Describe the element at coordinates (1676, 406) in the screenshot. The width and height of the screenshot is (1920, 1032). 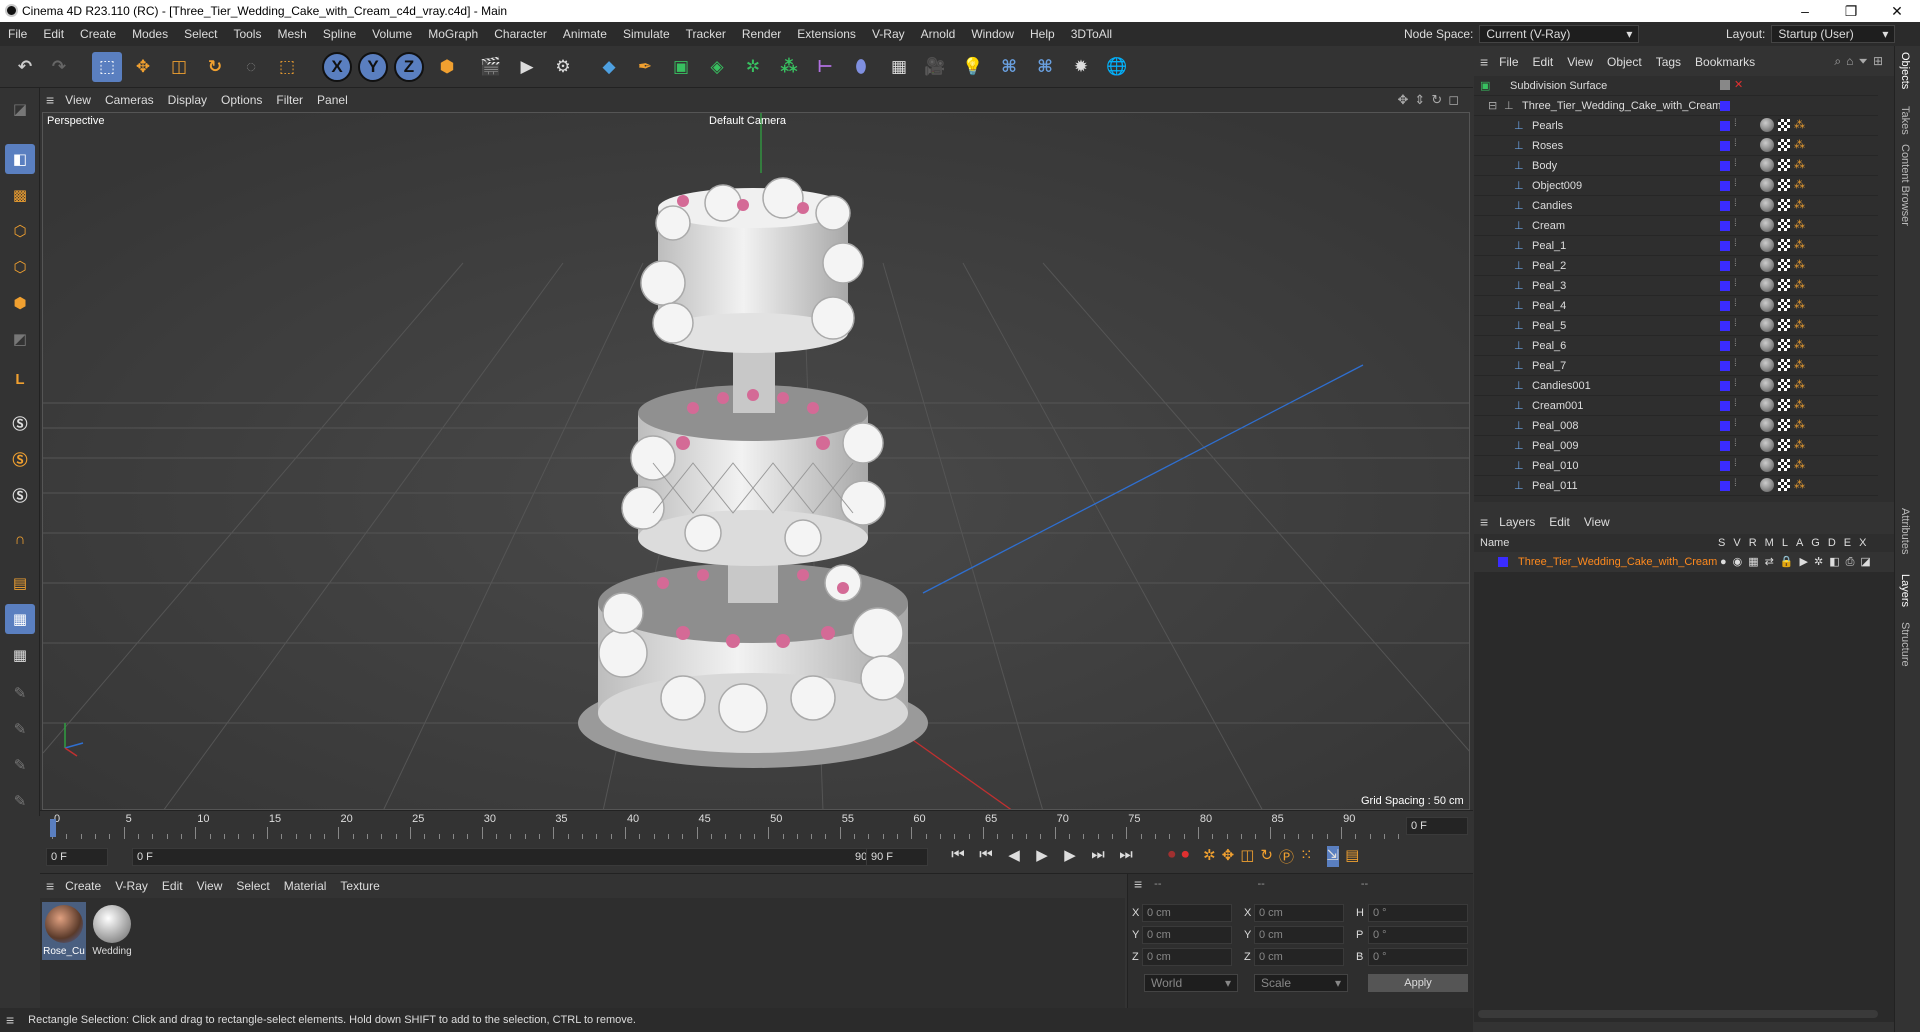
I see `object-row: ⊥ Cream001 ⁞ ⁂` at that location.